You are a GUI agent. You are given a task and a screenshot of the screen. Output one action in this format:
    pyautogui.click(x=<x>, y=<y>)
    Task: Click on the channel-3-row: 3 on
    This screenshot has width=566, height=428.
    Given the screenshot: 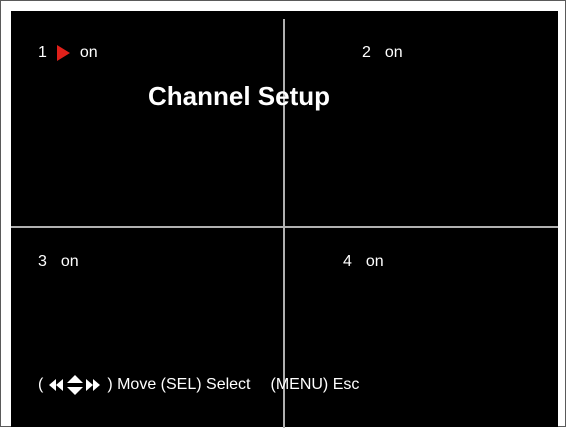 What is the action you would take?
    pyautogui.click(x=58, y=262)
    